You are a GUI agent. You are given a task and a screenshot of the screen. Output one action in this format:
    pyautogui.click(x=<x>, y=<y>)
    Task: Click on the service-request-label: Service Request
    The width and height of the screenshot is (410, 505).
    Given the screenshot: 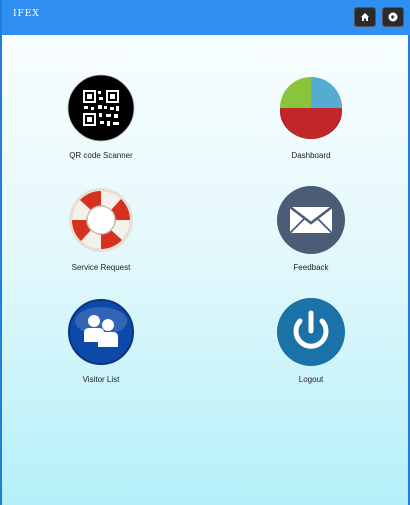 What is the action you would take?
    pyautogui.click(x=101, y=267)
    